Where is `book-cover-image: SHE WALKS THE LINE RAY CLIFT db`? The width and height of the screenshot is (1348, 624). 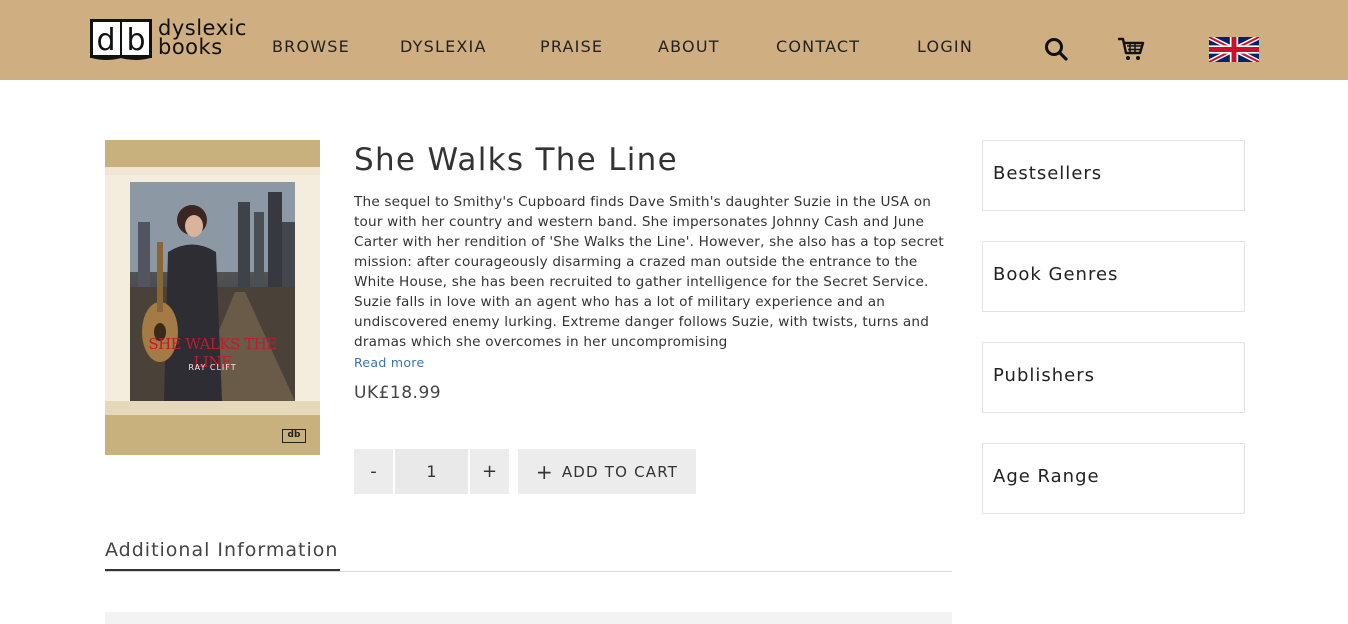
book-cover-image: SHE WALKS THE LINE RAY CLIFT db is located at coordinates (212, 297).